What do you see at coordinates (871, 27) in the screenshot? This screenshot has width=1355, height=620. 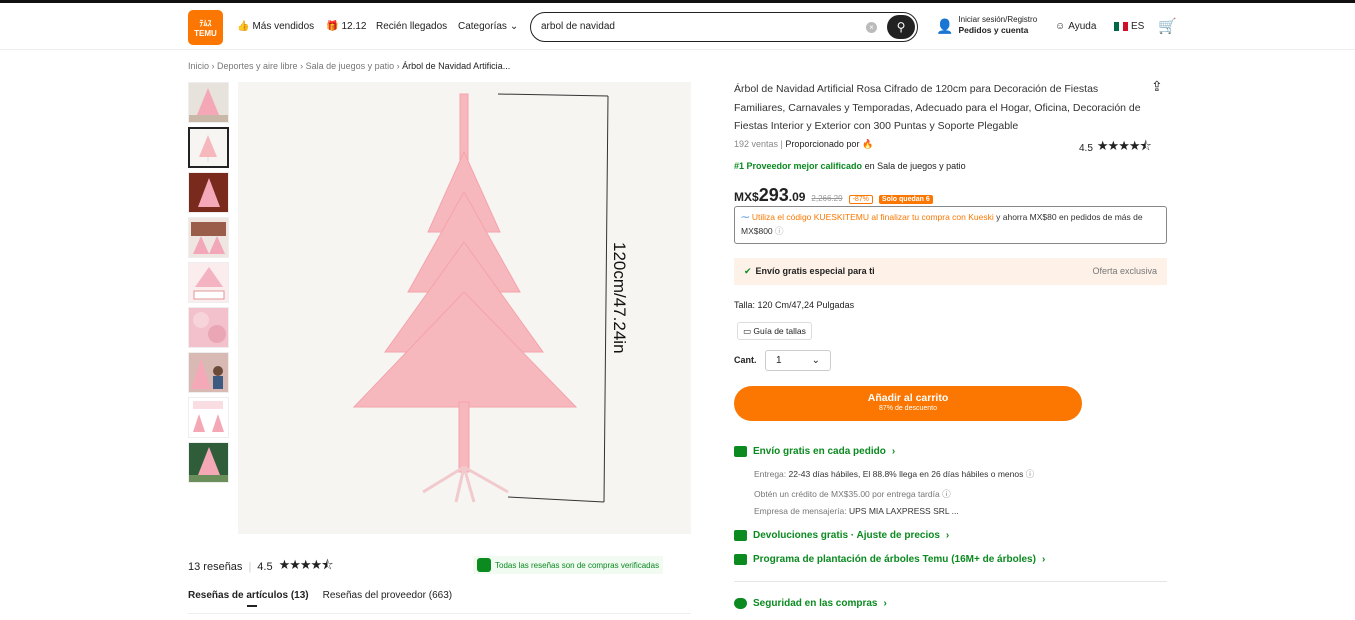 I see `clear-icon: ×` at bounding box center [871, 27].